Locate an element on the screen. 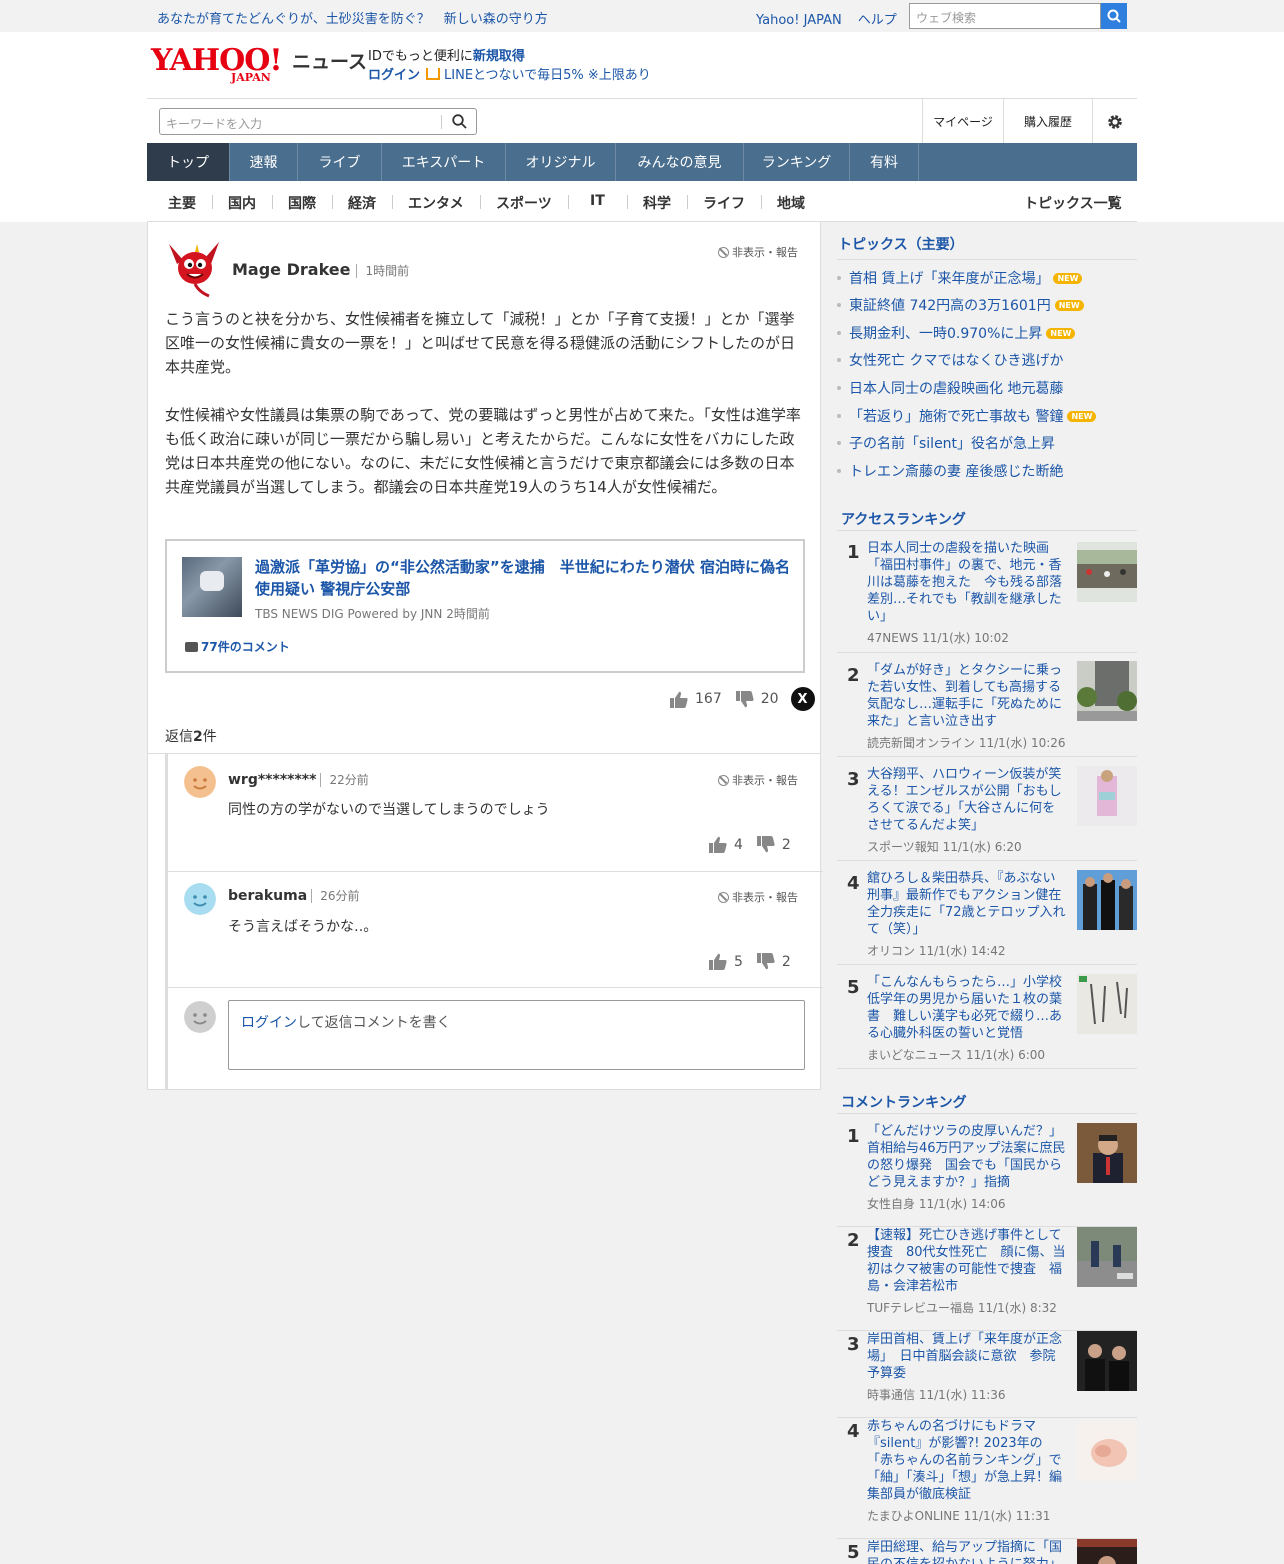 Image resolution: width=1284 pixels, height=1564 pixels. help-link: ヘルプ is located at coordinates (877, 20).